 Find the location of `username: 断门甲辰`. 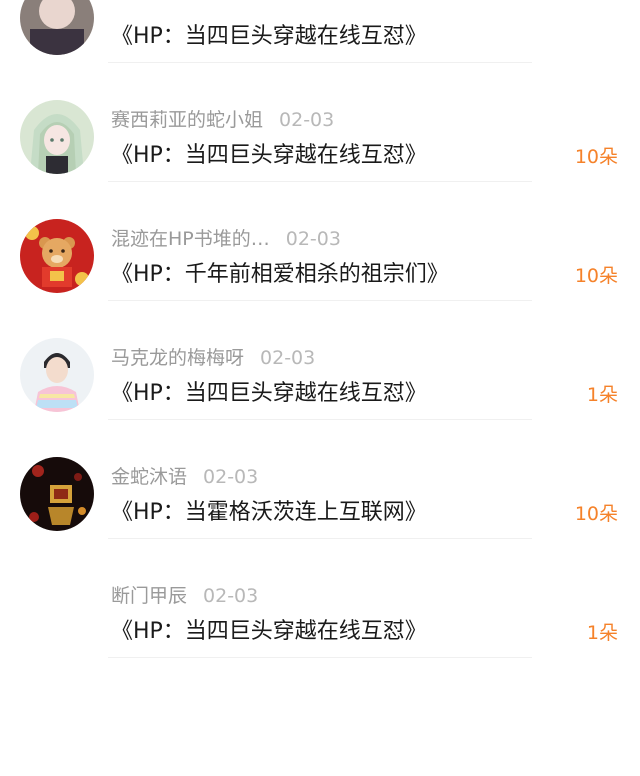

username: 断门甲辰 is located at coordinates (149, 596).